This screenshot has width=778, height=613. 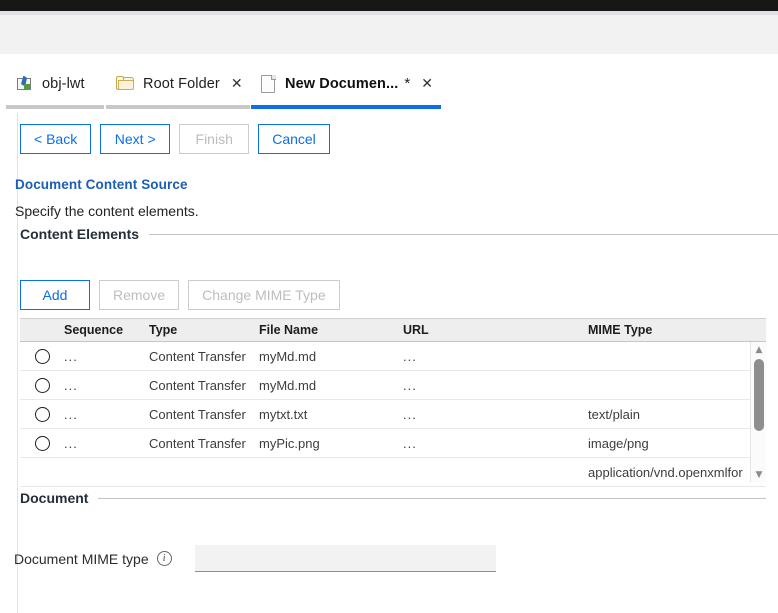 I want to click on tab-obj-lwt: obj-lwt, so click(x=55, y=83).